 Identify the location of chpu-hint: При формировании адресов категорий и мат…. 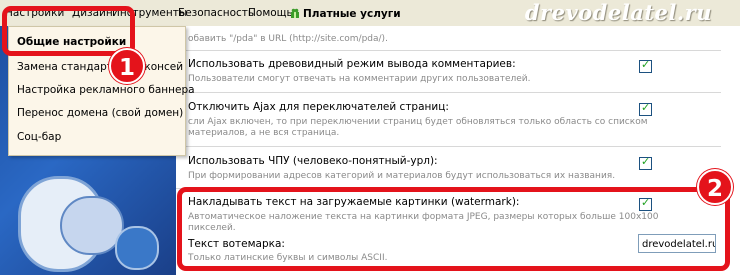
(402, 176).